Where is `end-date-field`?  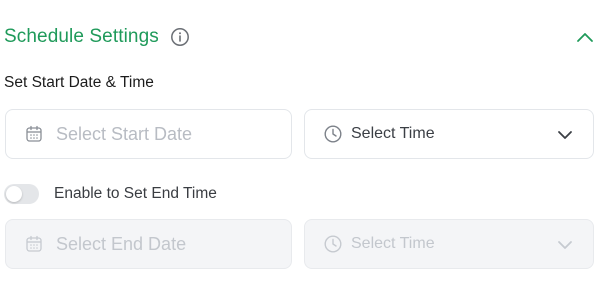
end-date-field is located at coordinates (148, 244).